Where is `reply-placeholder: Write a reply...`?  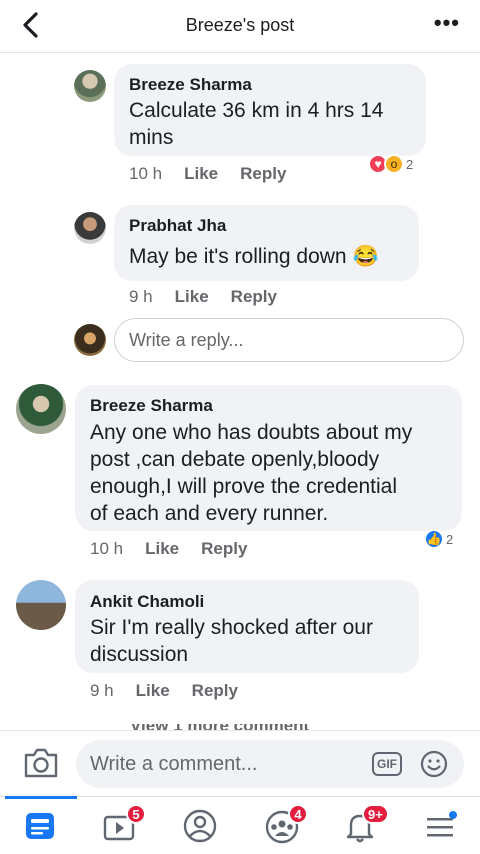 reply-placeholder: Write a reply... is located at coordinates (186, 340).